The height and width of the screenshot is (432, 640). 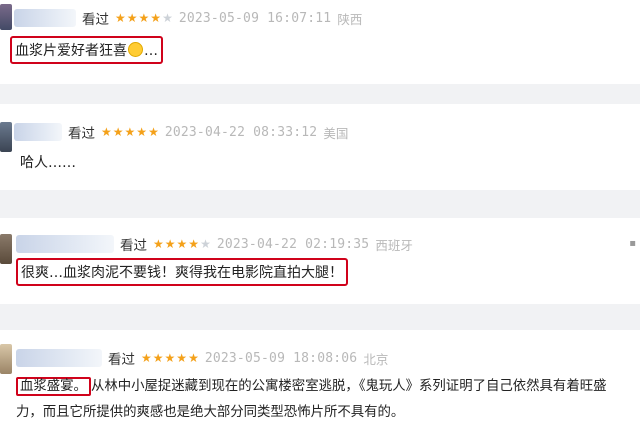 I want to click on review-location: 美国, so click(x=336, y=133).